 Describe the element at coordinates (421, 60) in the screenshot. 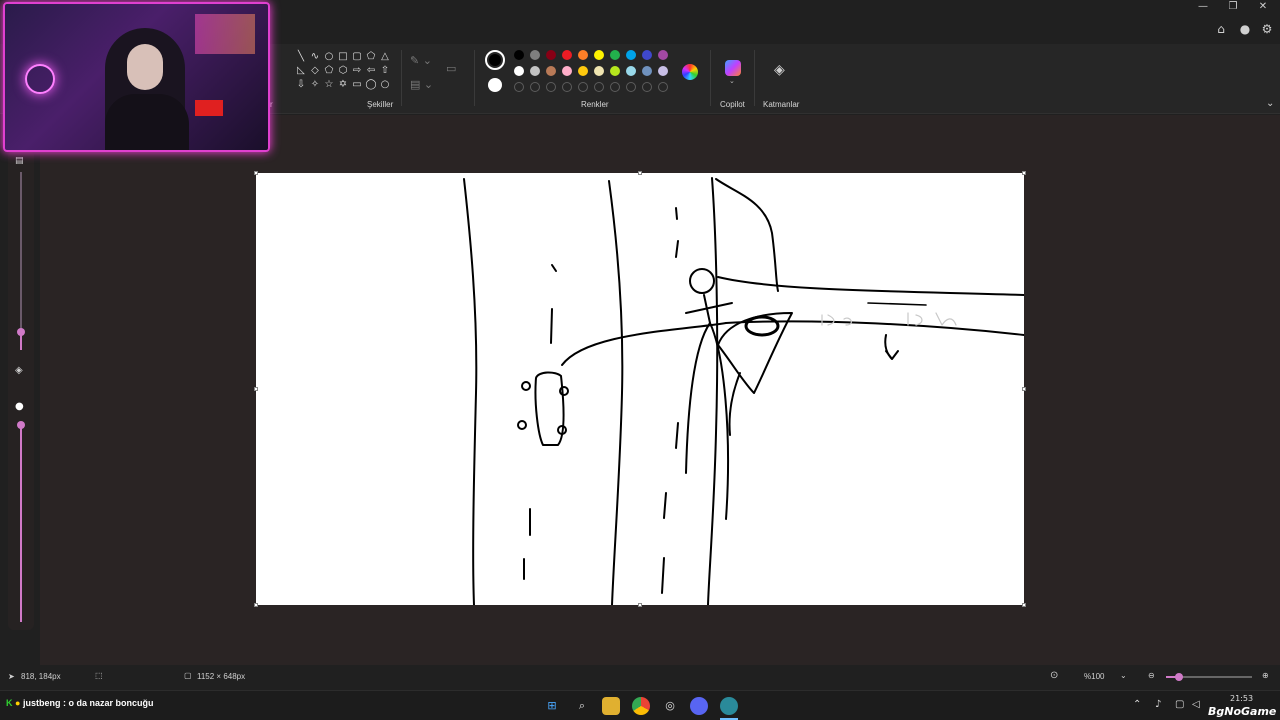

I see `outline-icon: ✎ ⌄` at that location.